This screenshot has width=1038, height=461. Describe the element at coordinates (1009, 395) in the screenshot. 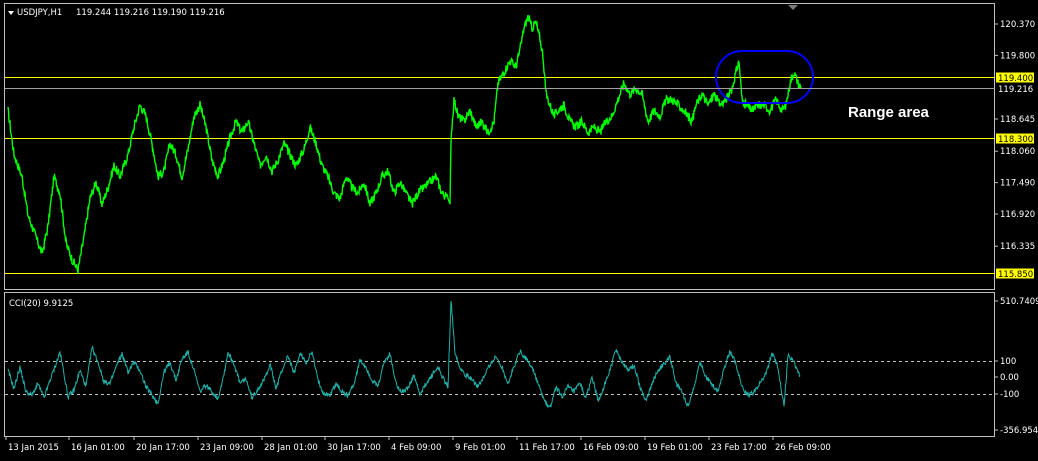

I see `cci-tick-label: -100` at that location.